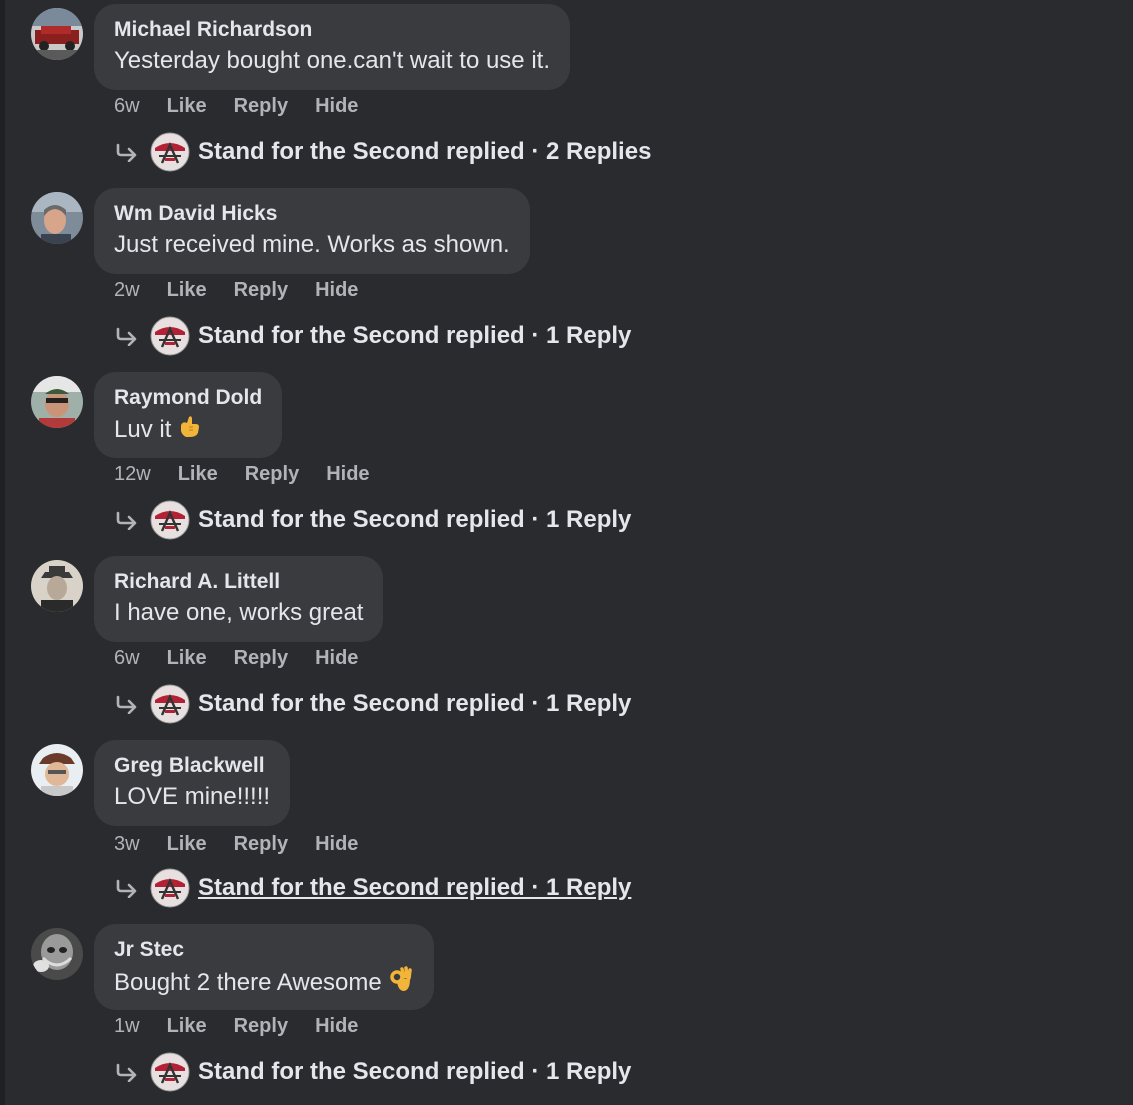 The image size is (1133, 1105). Describe the element at coordinates (192, 796) in the screenshot. I see `comment-text: LOVE mine!!!!!` at that location.